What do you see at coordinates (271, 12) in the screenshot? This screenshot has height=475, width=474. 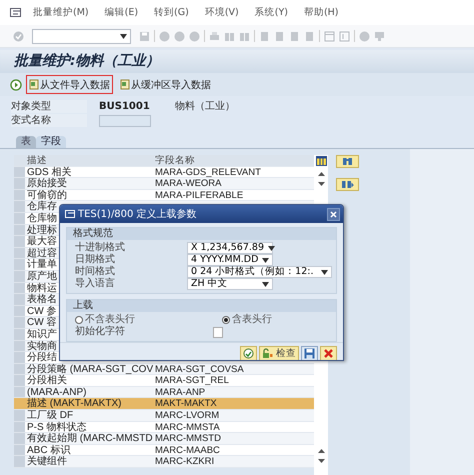 I see `menu-item: 系统(Y)` at bounding box center [271, 12].